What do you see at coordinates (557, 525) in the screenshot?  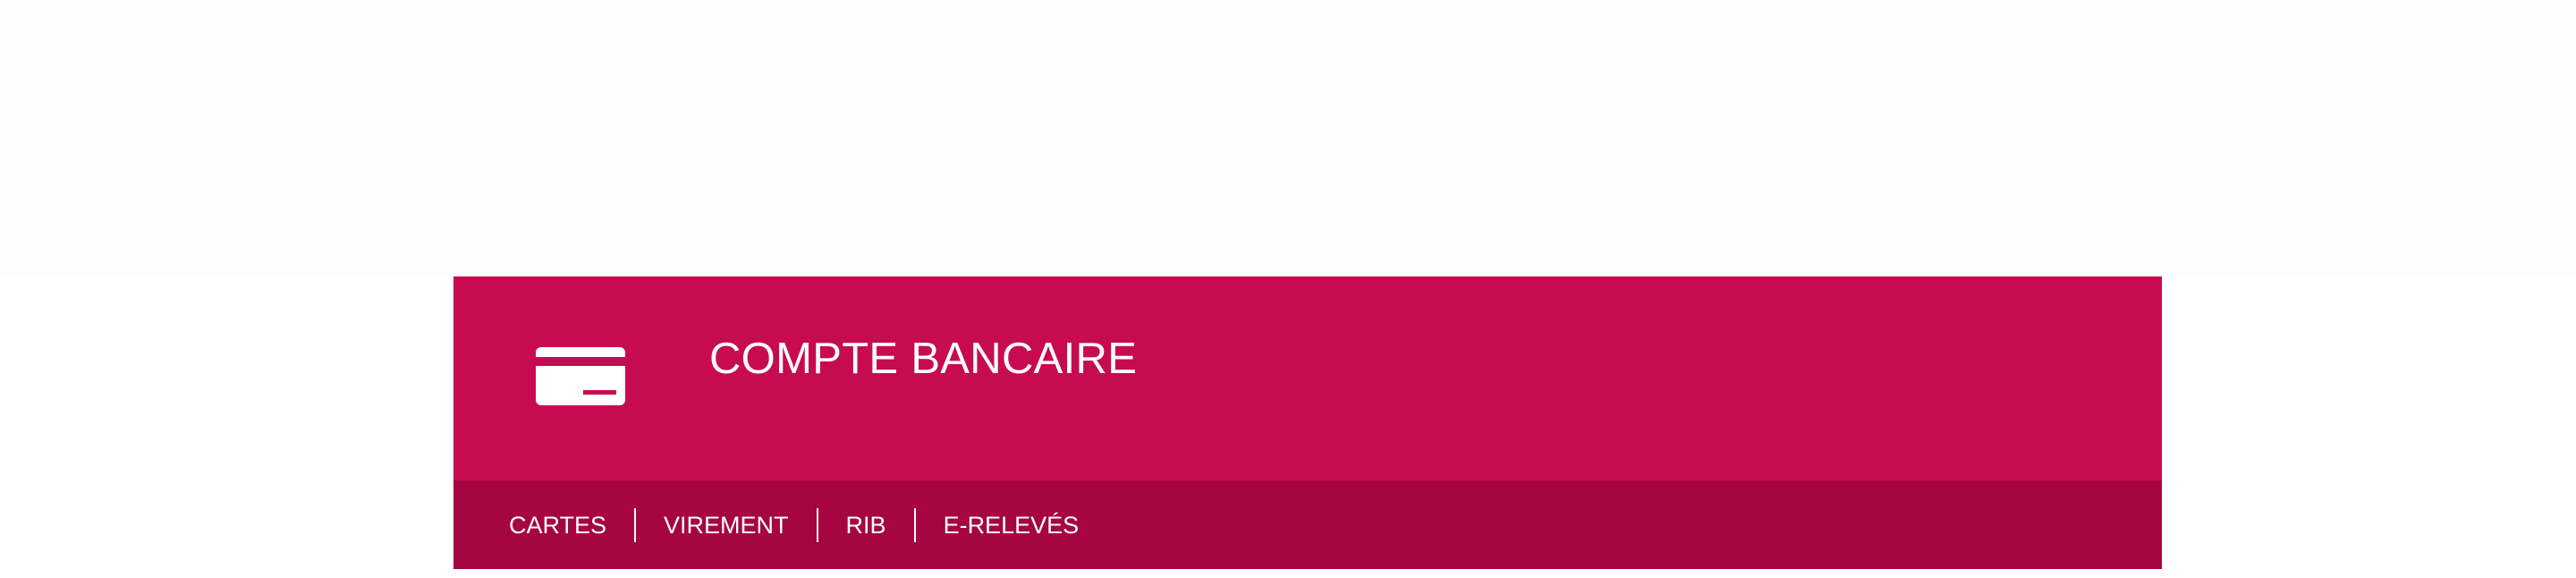 I see `nav-link-cartes: CARTES` at bounding box center [557, 525].